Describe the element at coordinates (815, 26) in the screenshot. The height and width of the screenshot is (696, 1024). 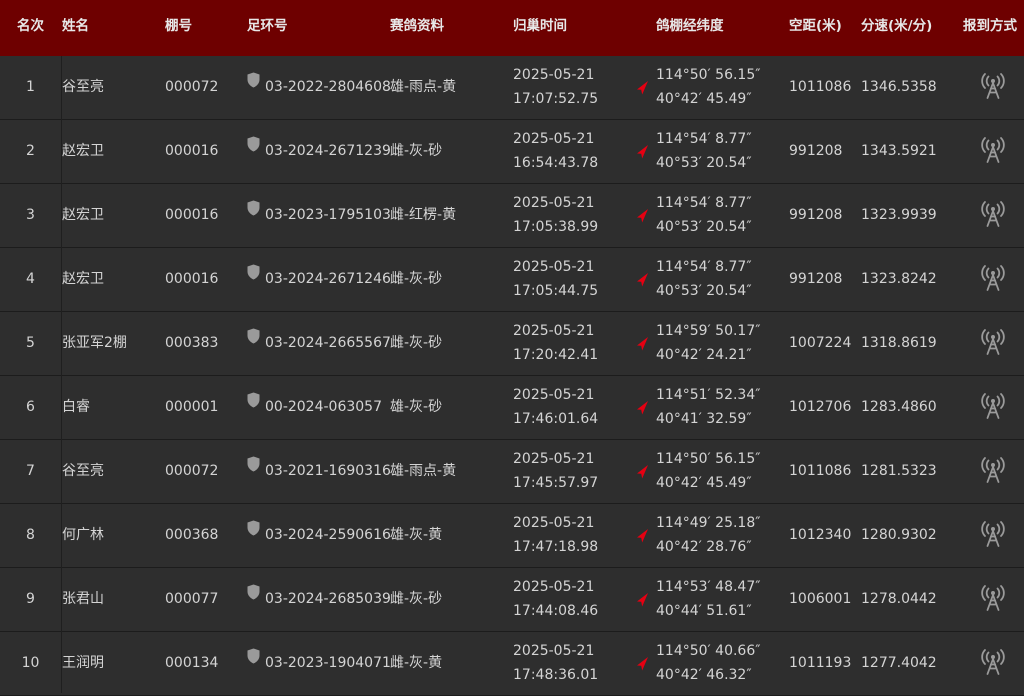
I see `col-distance-header: 空距(米)` at that location.